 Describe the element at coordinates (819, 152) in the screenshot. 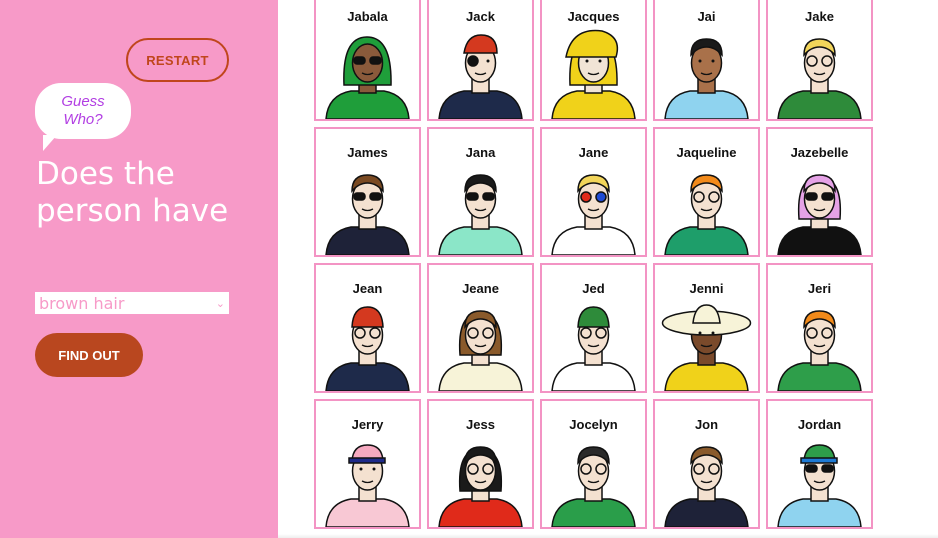

I see `character-name: Jazebelle` at that location.